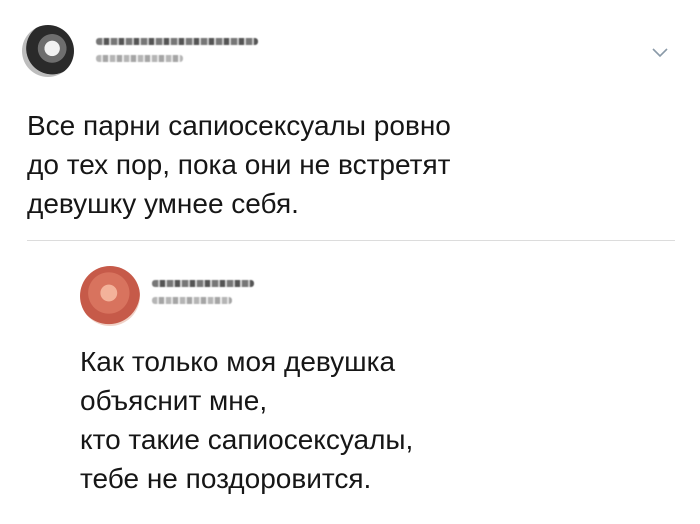 The width and height of the screenshot is (700, 524). What do you see at coordinates (139, 58) in the screenshot?
I see `author-handle-pixelated` at bounding box center [139, 58].